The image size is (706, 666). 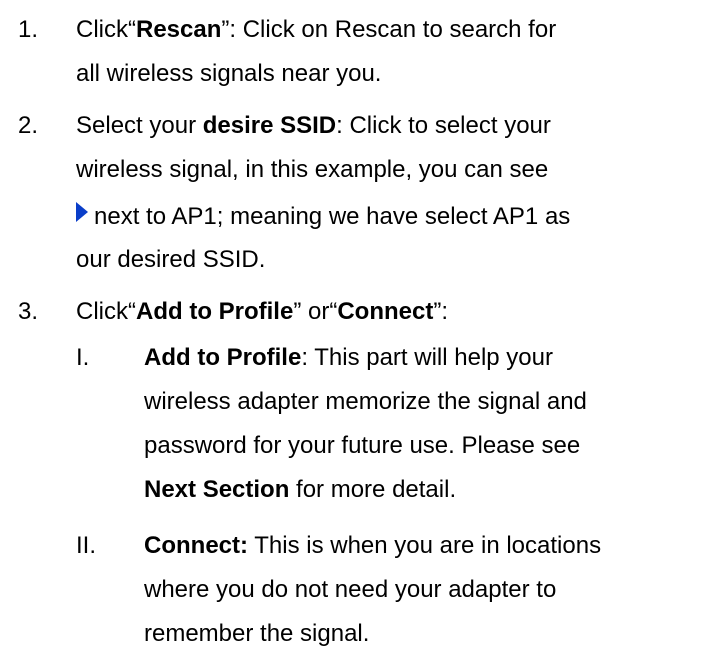 I want to click on sub-item-number: I., so click(x=83, y=357).